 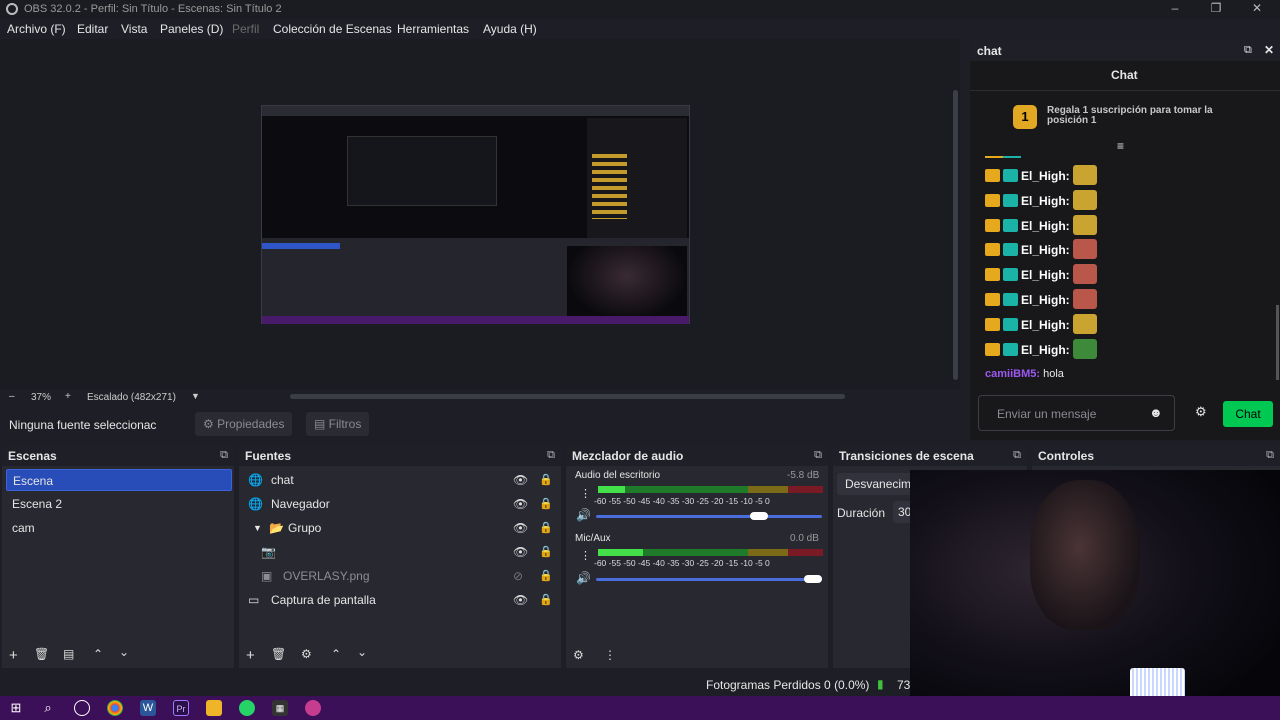 What do you see at coordinates (1076, 413) in the screenshot?
I see `chat-input: Enviar un mensaje ☻` at bounding box center [1076, 413].